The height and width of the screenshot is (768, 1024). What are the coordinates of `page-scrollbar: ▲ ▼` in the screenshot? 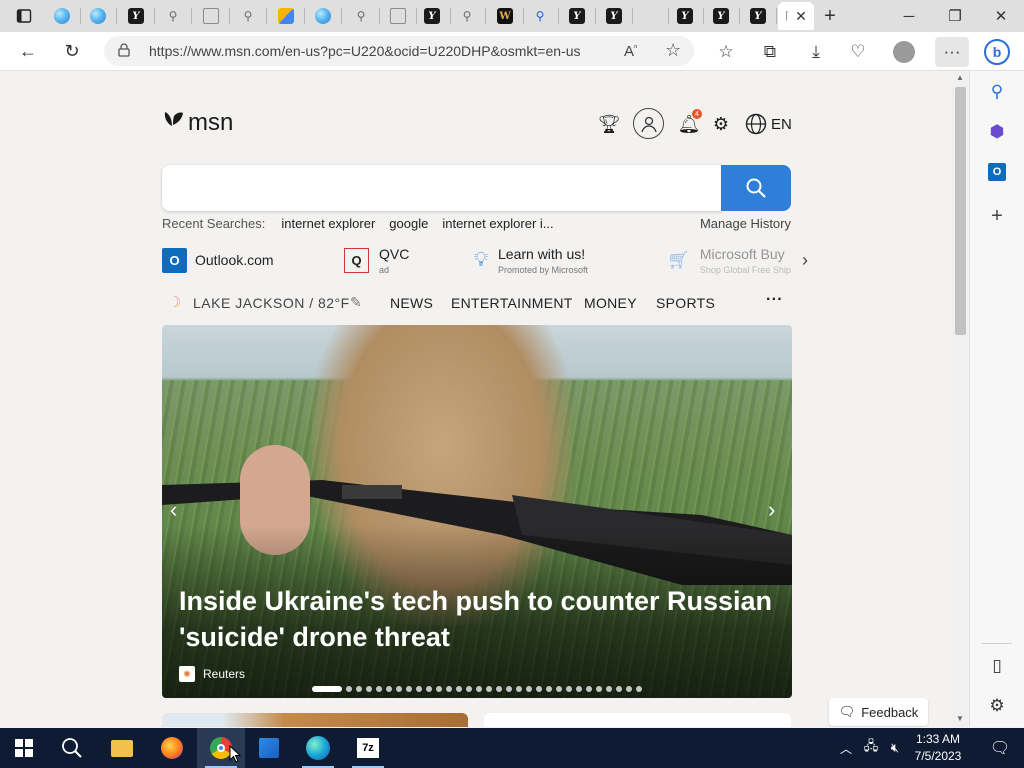 It's located at (960, 399).